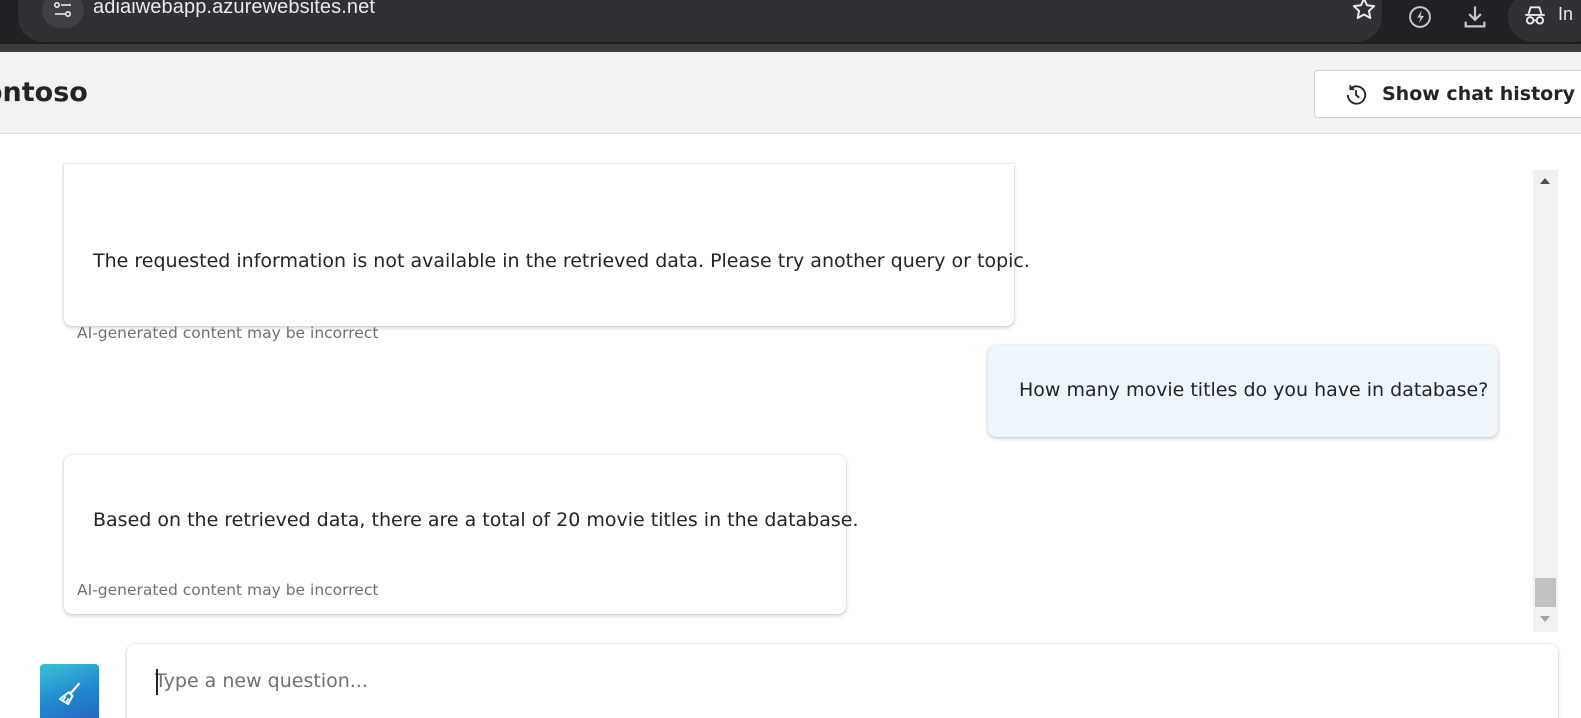 Image resolution: width=1581 pixels, height=718 pixels. What do you see at coordinates (1545, 401) in the screenshot?
I see `chat-scrollbar` at bounding box center [1545, 401].